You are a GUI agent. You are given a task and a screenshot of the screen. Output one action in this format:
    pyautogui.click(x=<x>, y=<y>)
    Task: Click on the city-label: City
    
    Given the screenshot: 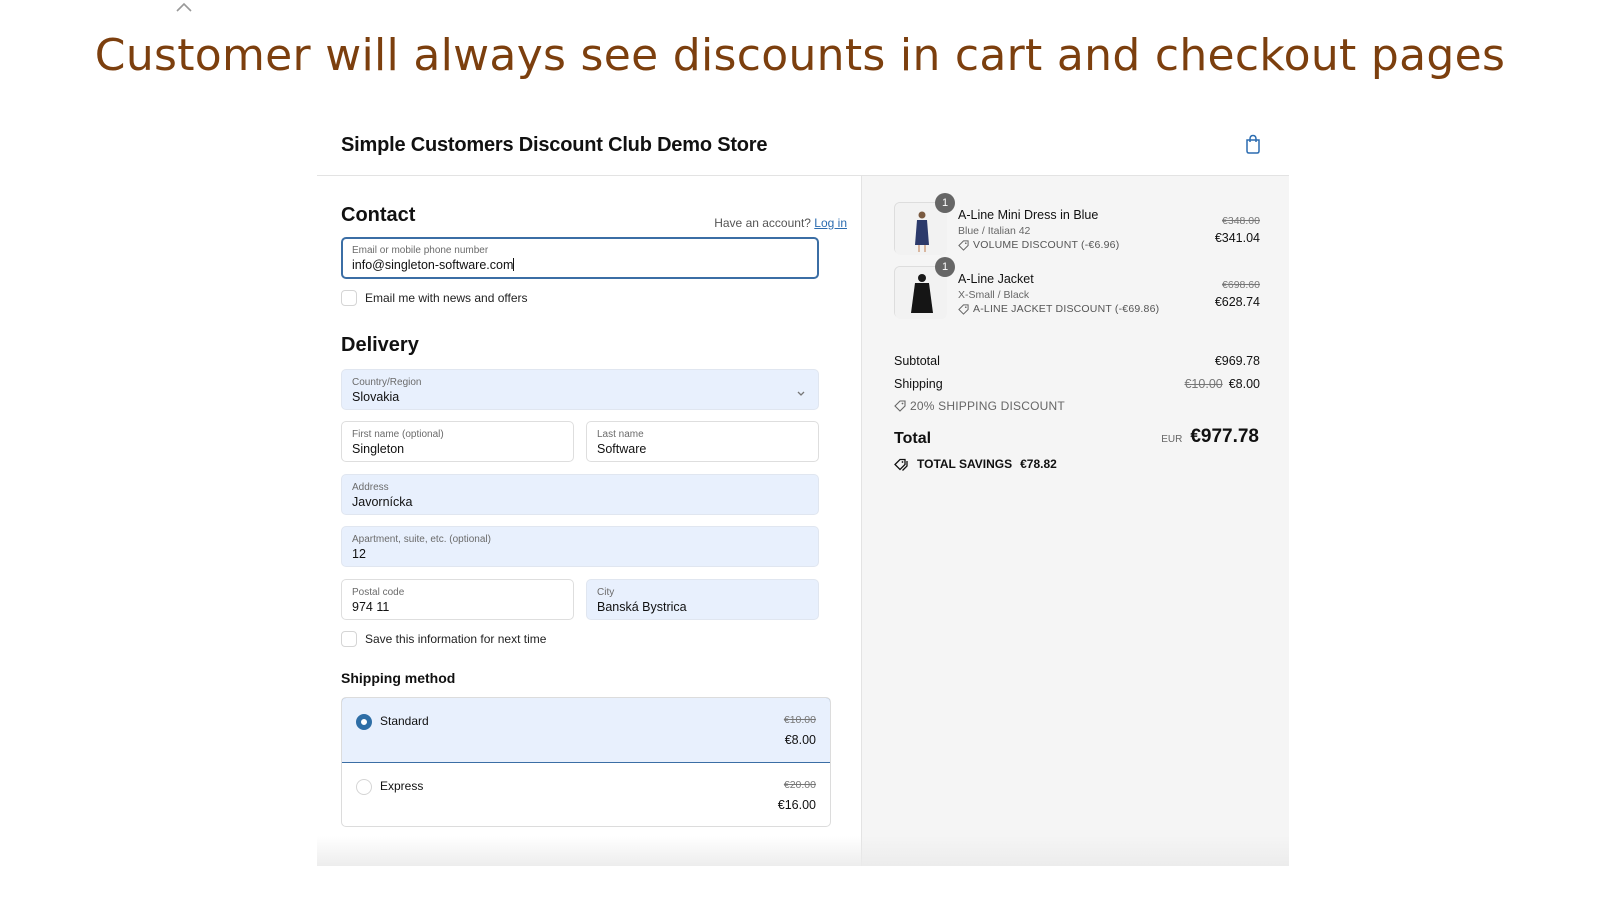 What is the action you would take?
    pyautogui.click(x=606, y=592)
    